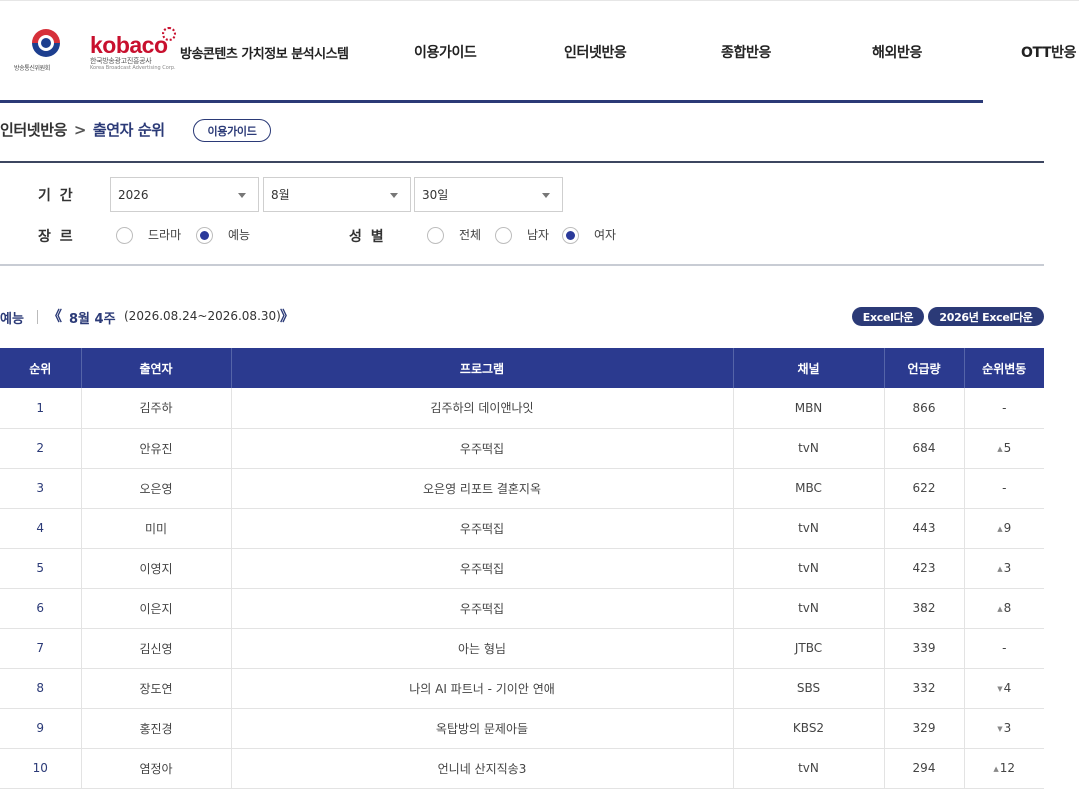  What do you see at coordinates (1007, 448) in the screenshot?
I see `rank-change-value: 5` at bounding box center [1007, 448].